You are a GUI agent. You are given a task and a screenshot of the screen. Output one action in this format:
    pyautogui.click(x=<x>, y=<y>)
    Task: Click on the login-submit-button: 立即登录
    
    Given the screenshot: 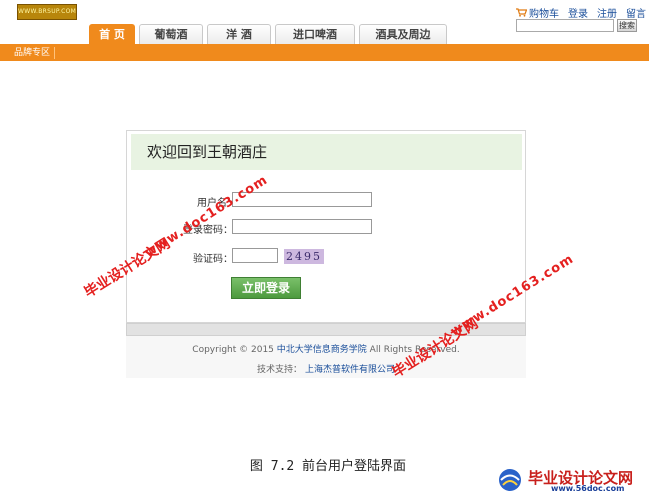 What is the action you would take?
    pyautogui.click(x=266, y=288)
    